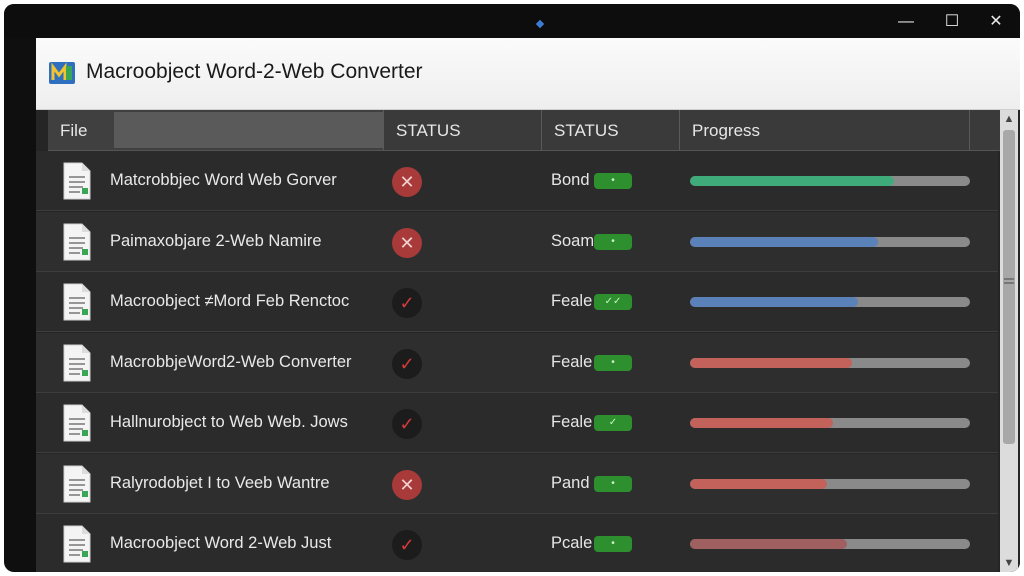  I want to click on column-header-progress-label: Progress, so click(726, 130).